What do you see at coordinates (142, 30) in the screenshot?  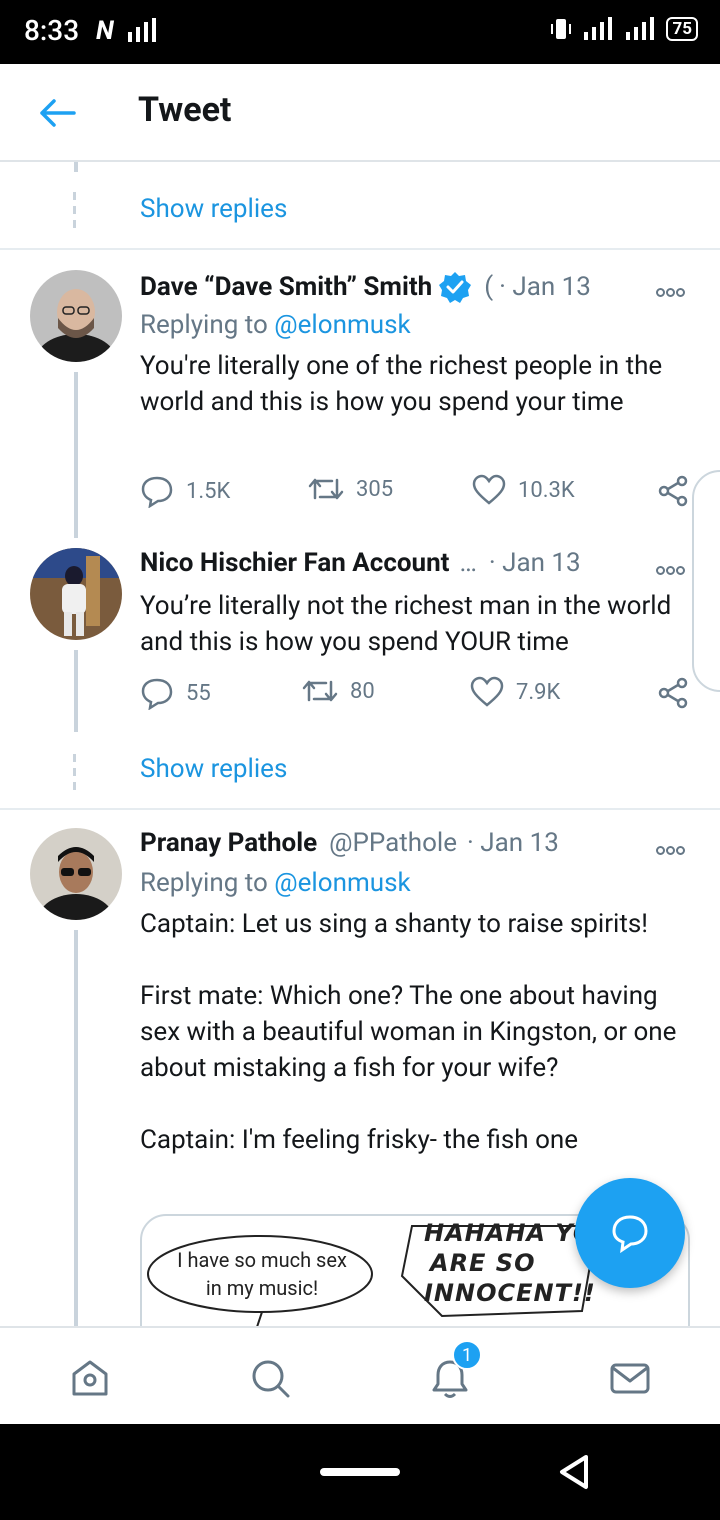 I see `signal-icon` at bounding box center [142, 30].